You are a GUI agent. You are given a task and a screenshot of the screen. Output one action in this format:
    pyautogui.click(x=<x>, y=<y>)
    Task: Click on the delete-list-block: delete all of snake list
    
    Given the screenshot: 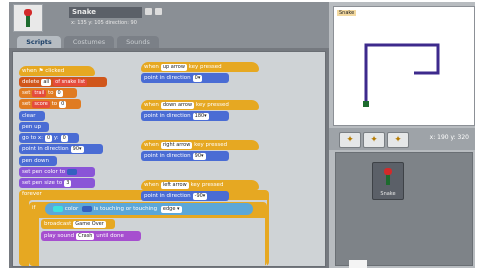 What is the action you would take?
    pyautogui.click(x=63, y=82)
    